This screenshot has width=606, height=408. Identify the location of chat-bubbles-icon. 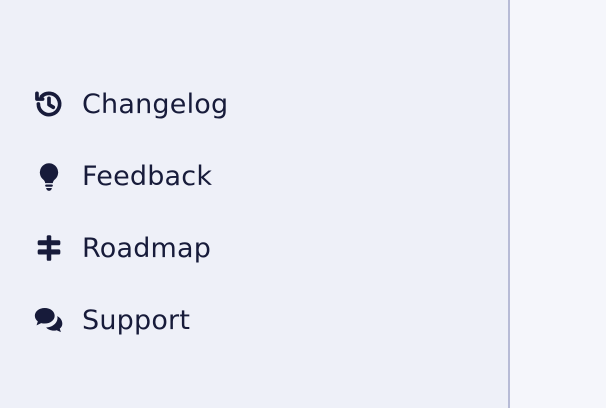
(49, 320).